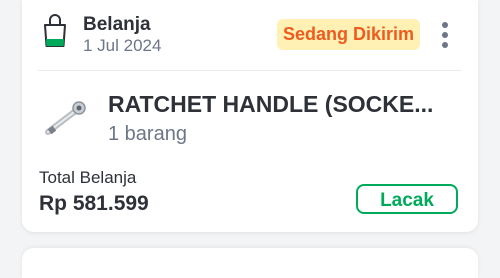  What do you see at coordinates (147, 134) in the screenshot?
I see `product-quantity: 1 barang` at bounding box center [147, 134].